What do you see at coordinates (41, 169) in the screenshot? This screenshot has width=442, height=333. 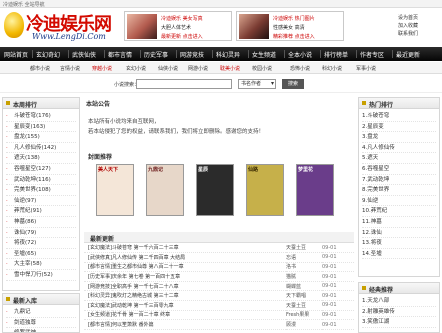 I see `list-item: · 吞噬星空(127)` at bounding box center [41, 169].